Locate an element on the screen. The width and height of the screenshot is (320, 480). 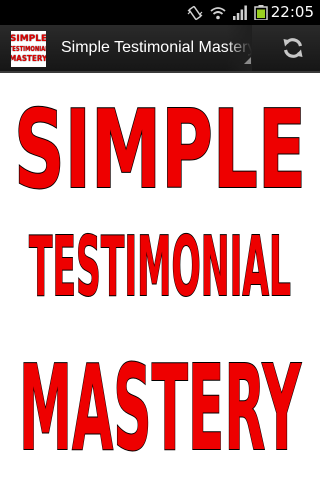
wifi-icon is located at coordinates (218, 12).